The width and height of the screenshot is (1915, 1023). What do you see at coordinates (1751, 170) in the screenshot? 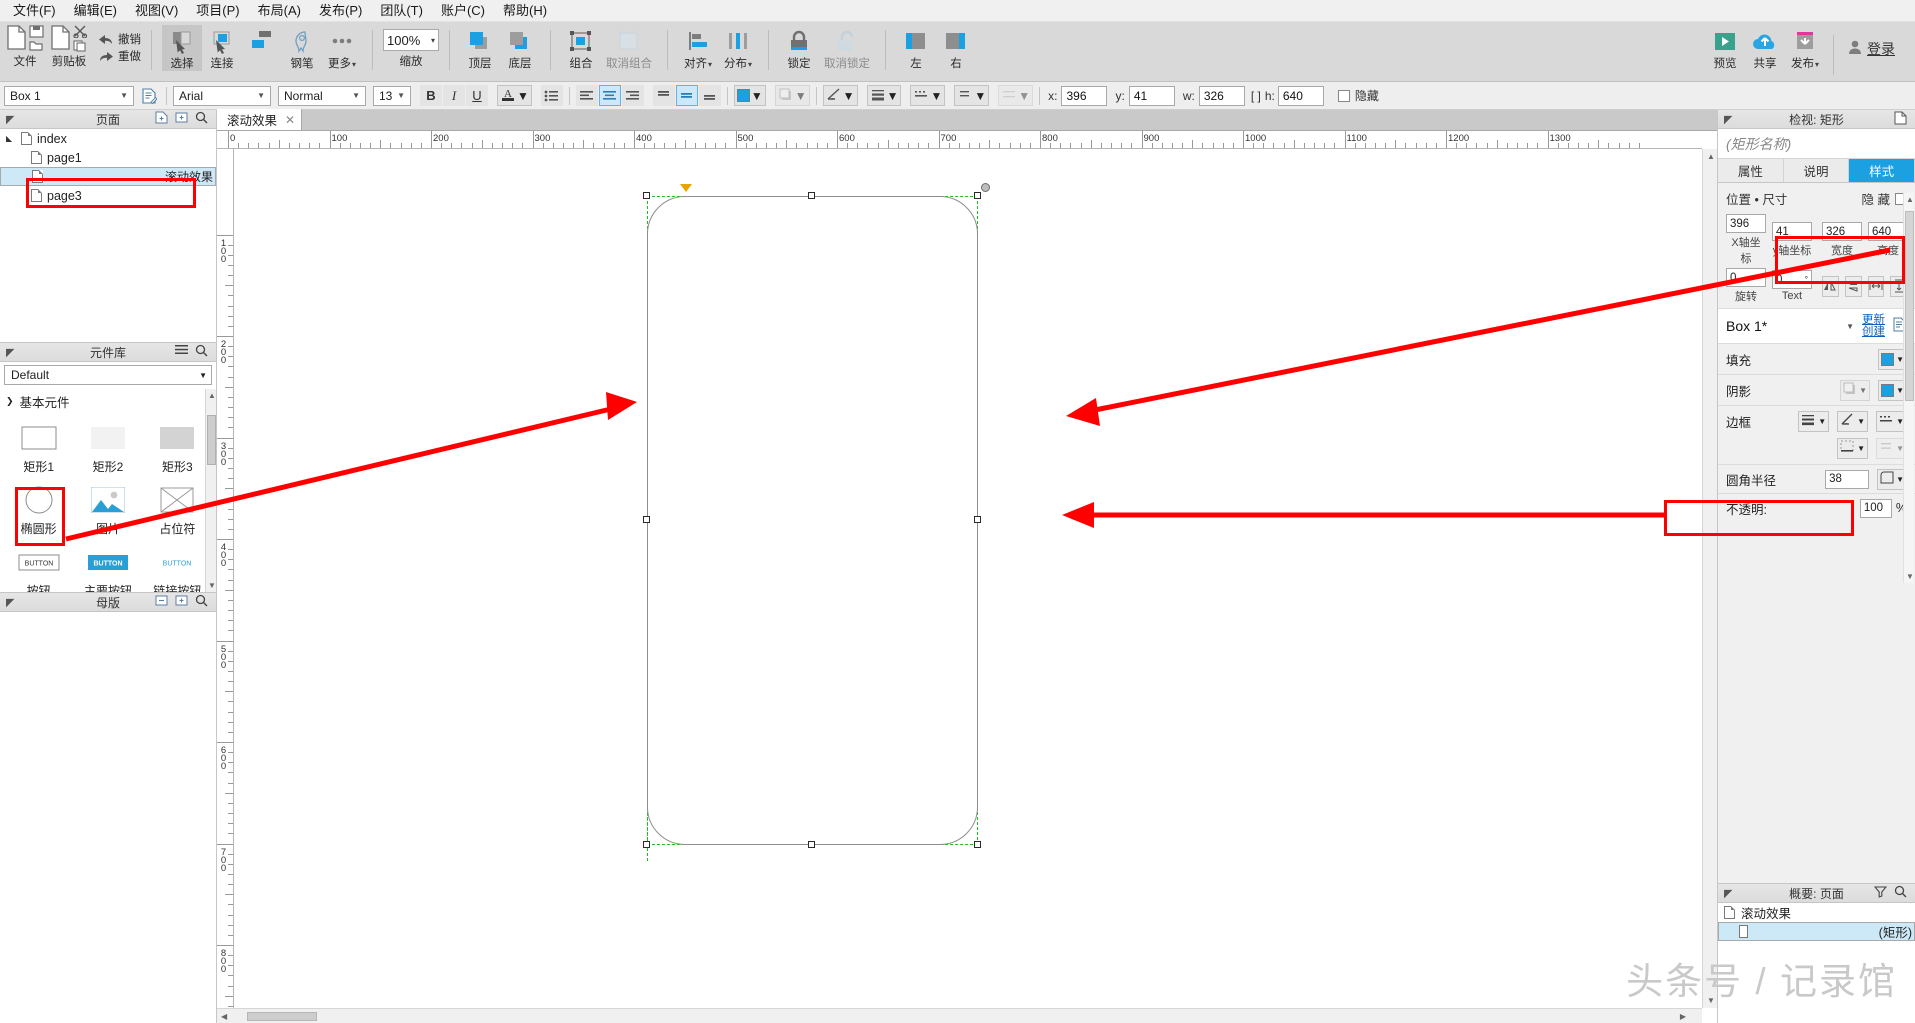
I see `tab-properties: 属性` at bounding box center [1751, 170].